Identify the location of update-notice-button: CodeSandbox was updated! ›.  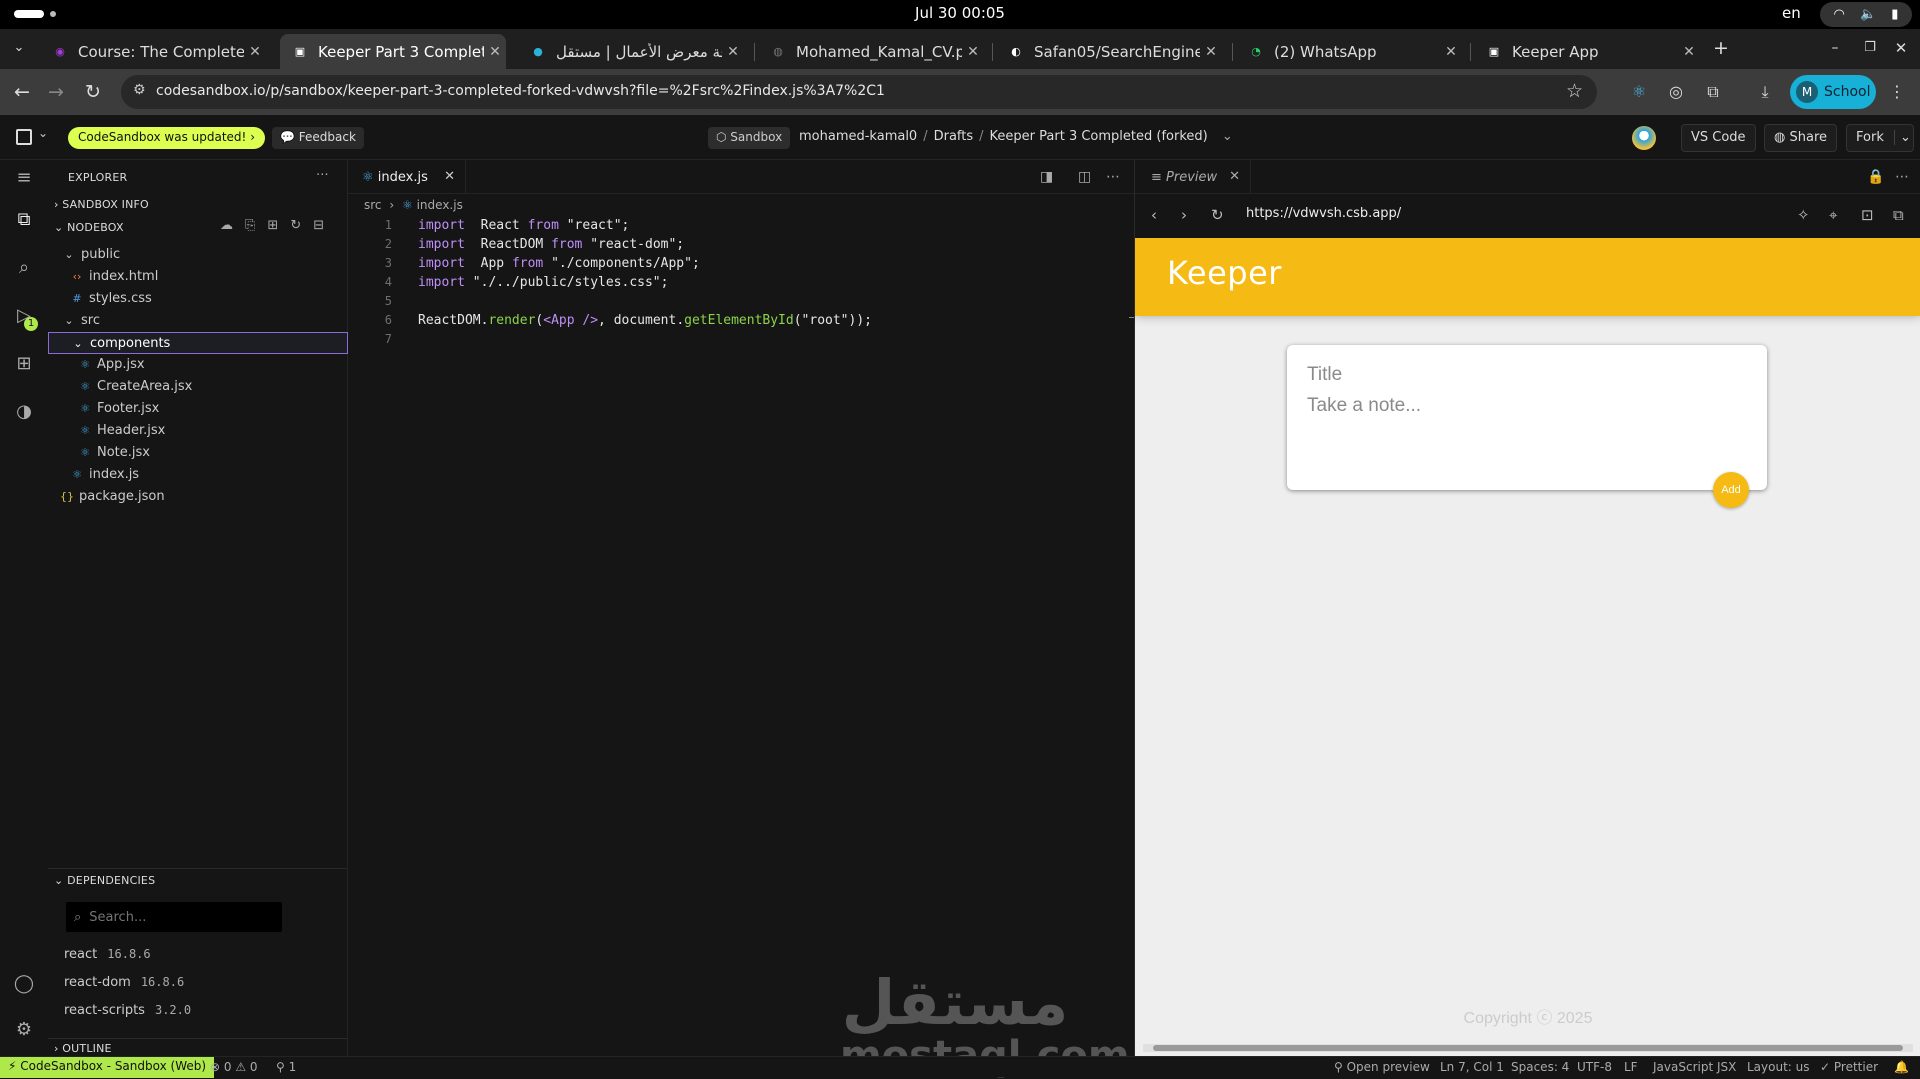
(166, 138).